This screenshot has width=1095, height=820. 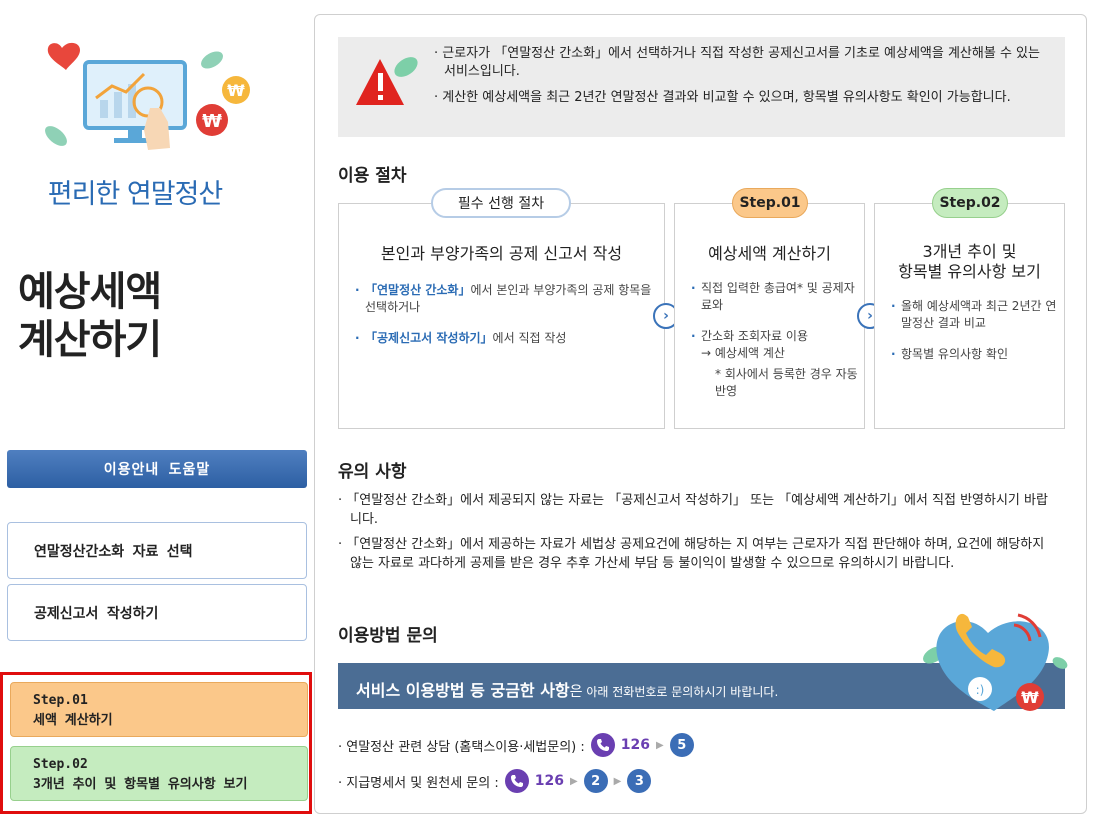 I want to click on step02-pill: Step.02, so click(x=970, y=203).